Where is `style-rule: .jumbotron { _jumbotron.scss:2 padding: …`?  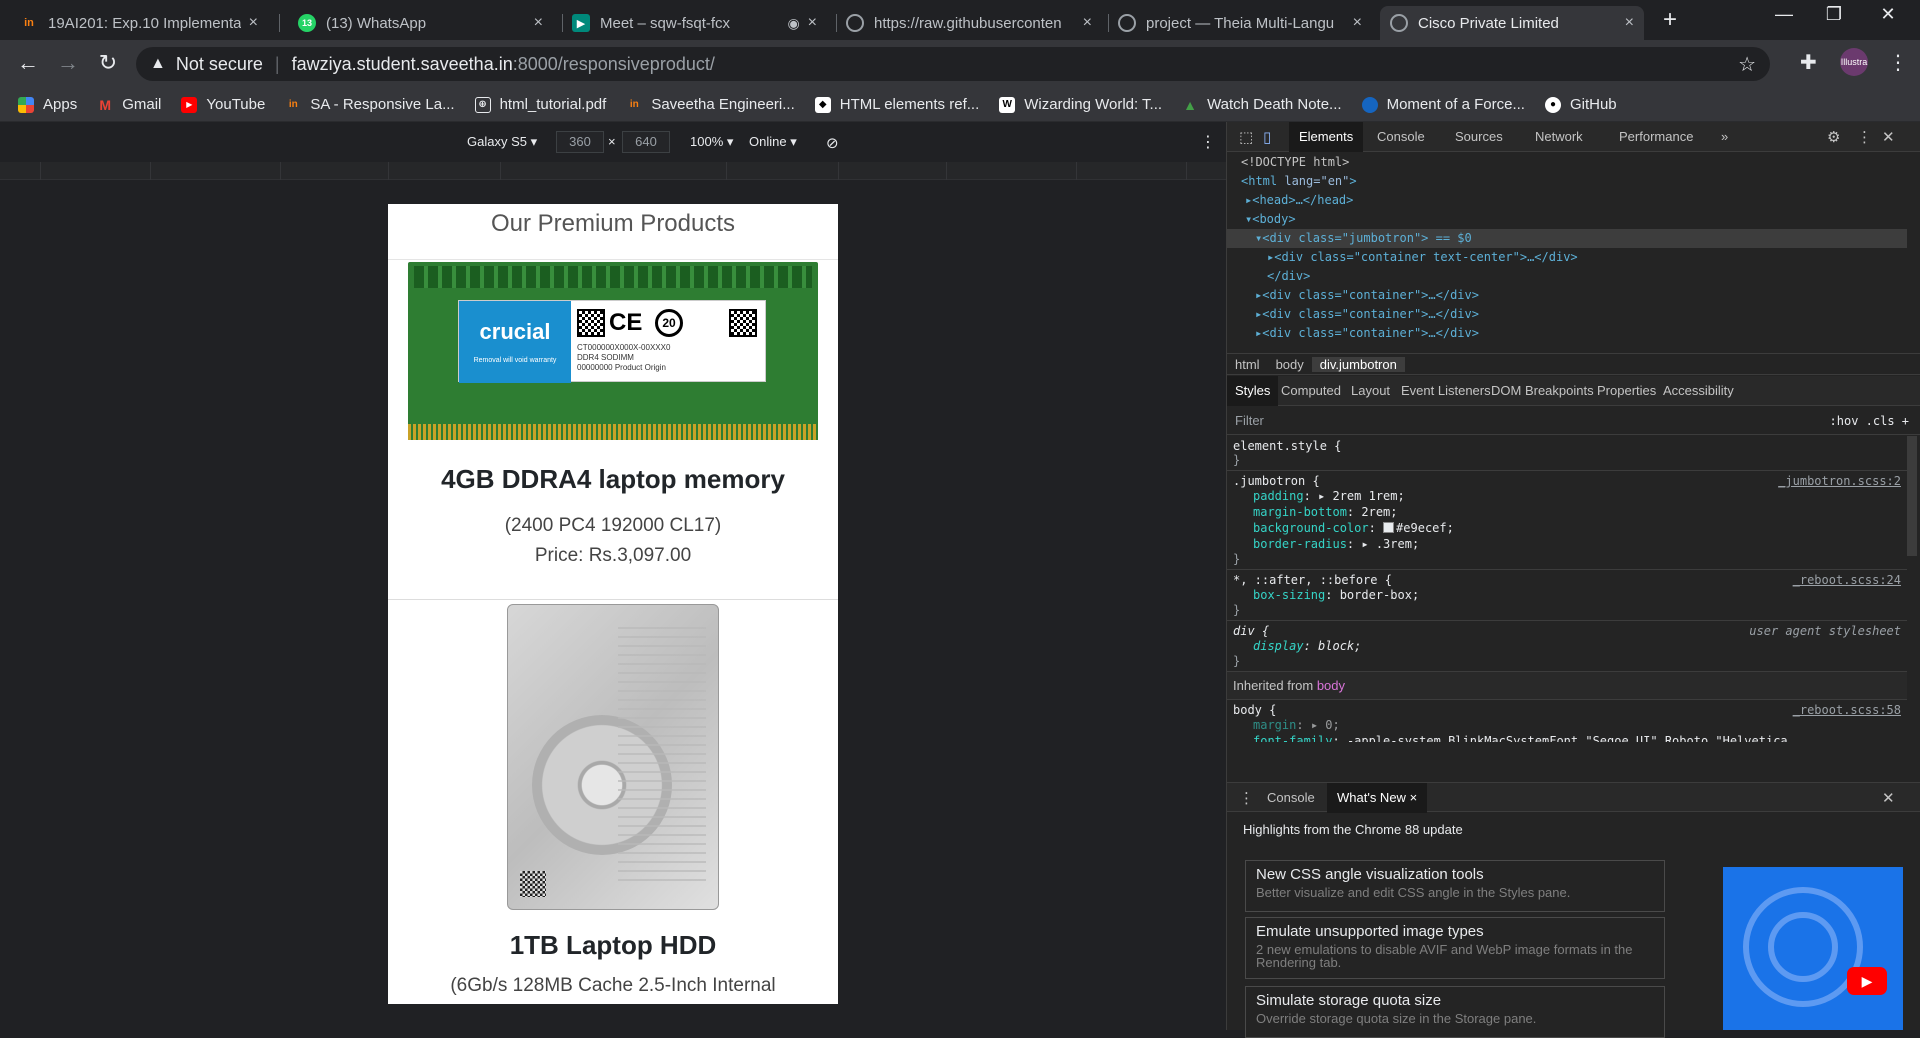
style-rule: .jumbotron { _jumbotron.scss:2 padding: … is located at coordinates (1567, 520).